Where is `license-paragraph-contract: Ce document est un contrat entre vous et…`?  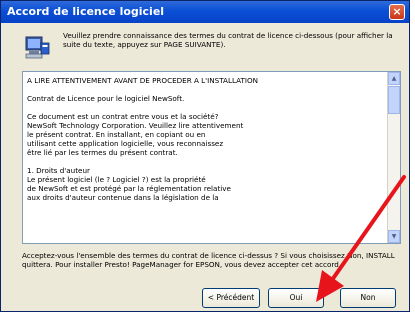
license-paragraph-contract: Ce document est un contrat entre vous et… is located at coordinates (135, 134).